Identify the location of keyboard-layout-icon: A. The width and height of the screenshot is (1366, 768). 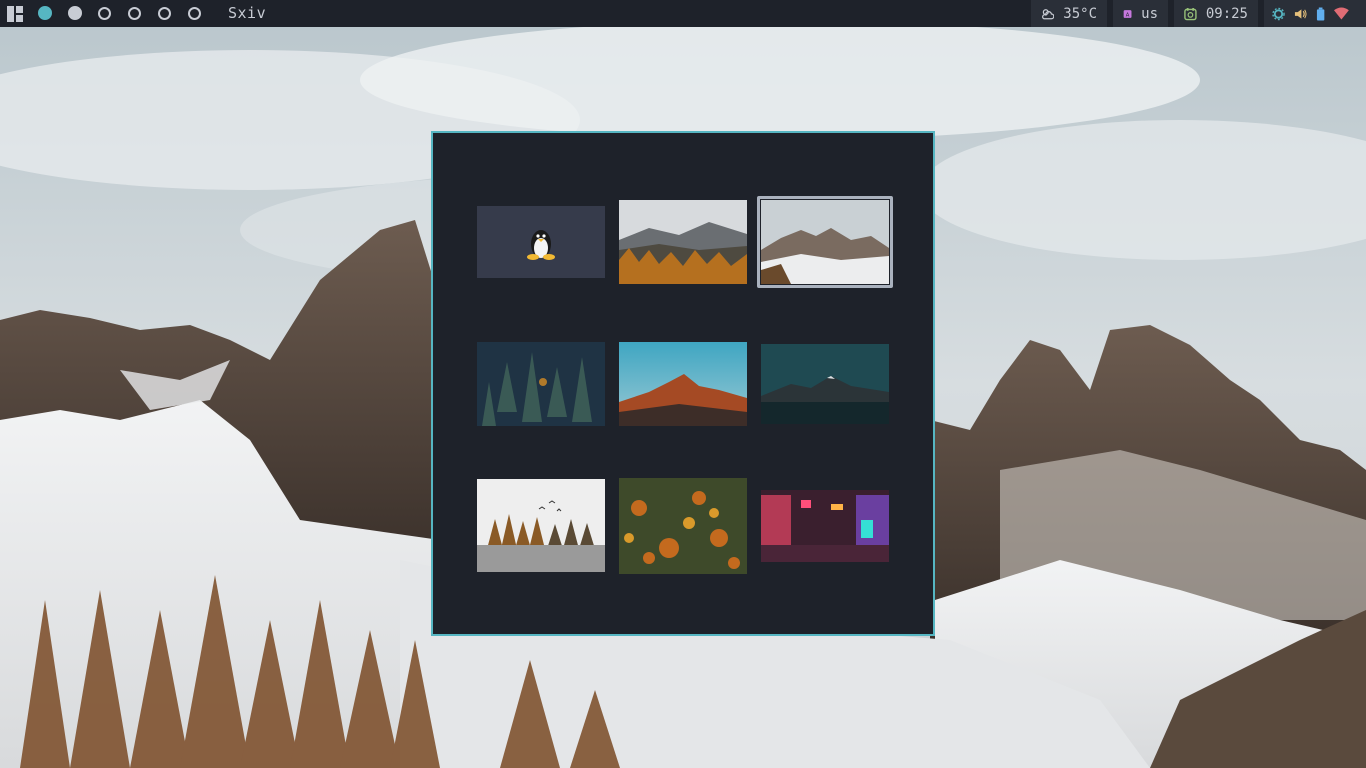
(1127, 13).